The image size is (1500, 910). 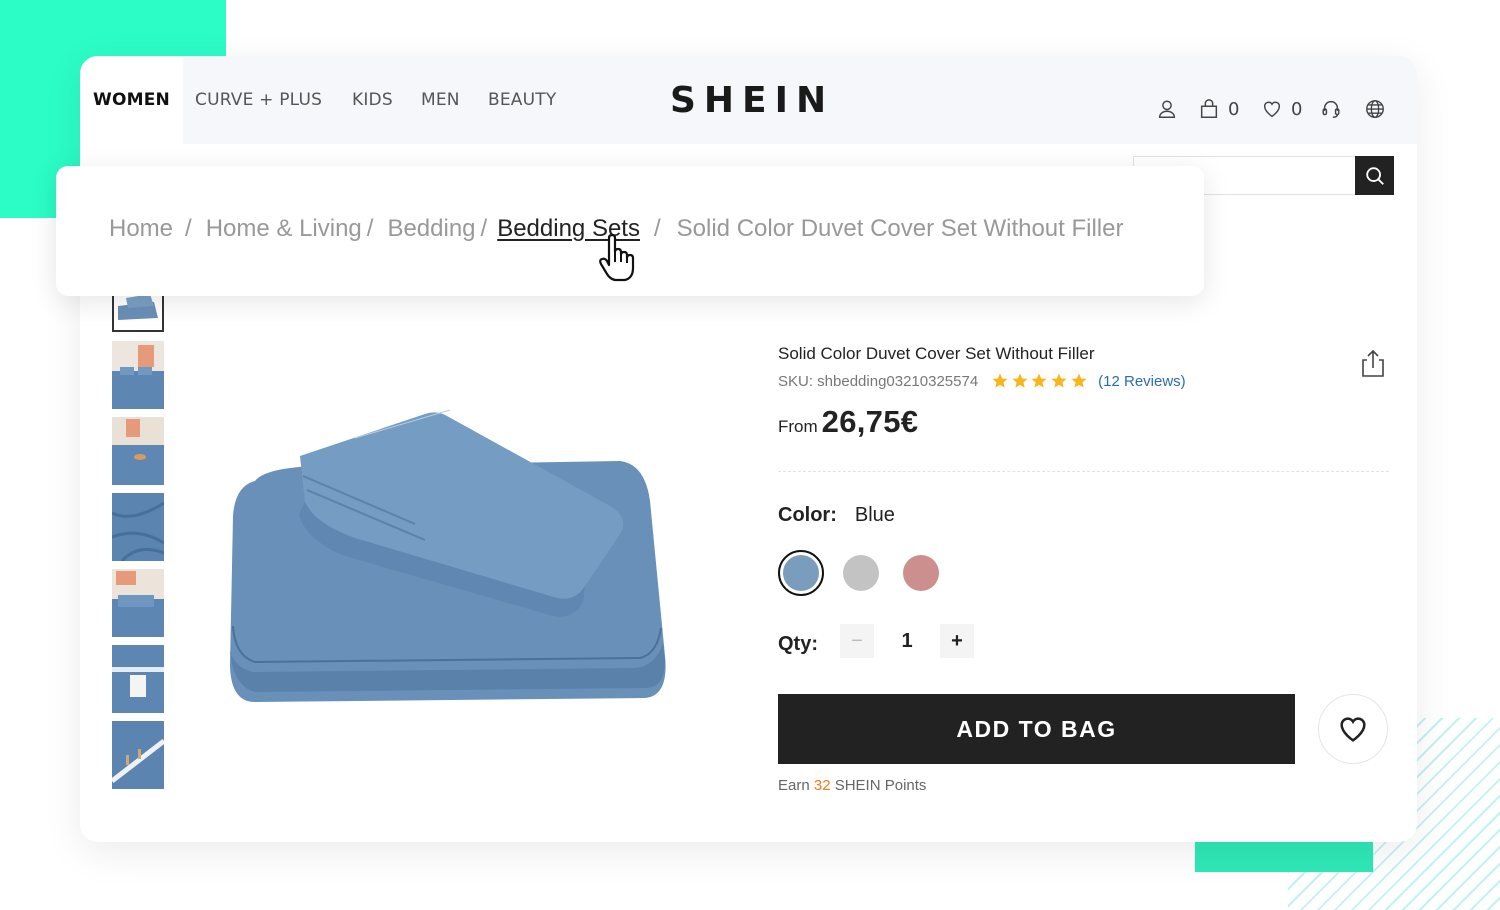 I want to click on globe-icon, so click(x=1375, y=109).